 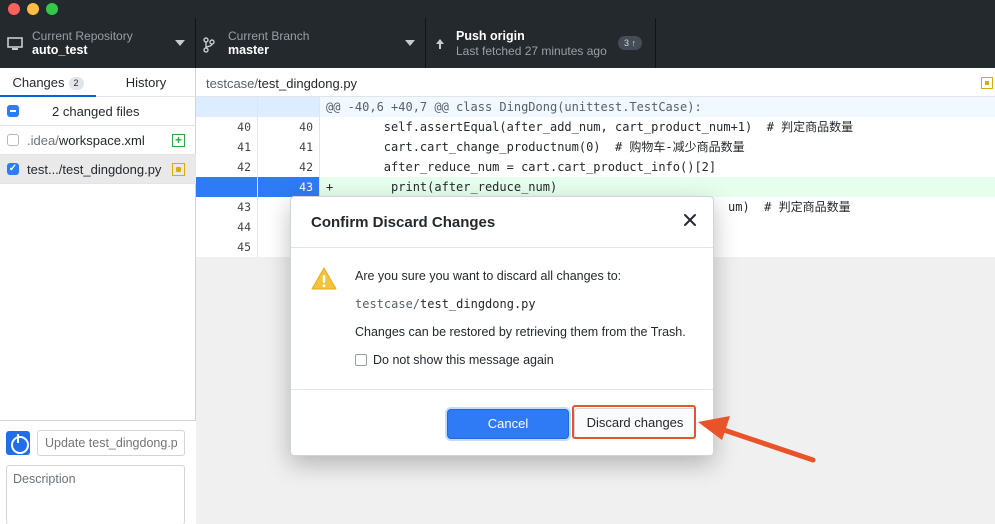 I want to click on annotation-arrow-icon, so click(x=757, y=439).